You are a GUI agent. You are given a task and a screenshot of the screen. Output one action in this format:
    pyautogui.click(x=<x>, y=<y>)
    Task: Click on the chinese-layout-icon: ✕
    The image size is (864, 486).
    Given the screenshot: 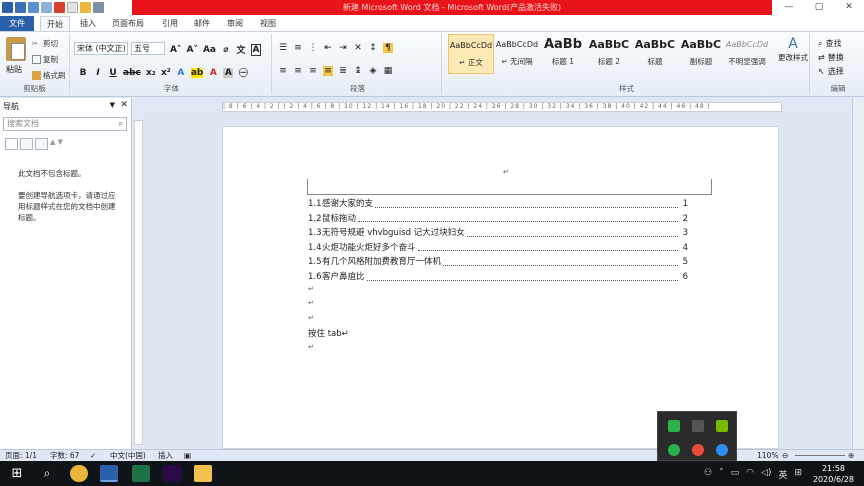 What is the action you would take?
    pyautogui.click(x=358, y=48)
    